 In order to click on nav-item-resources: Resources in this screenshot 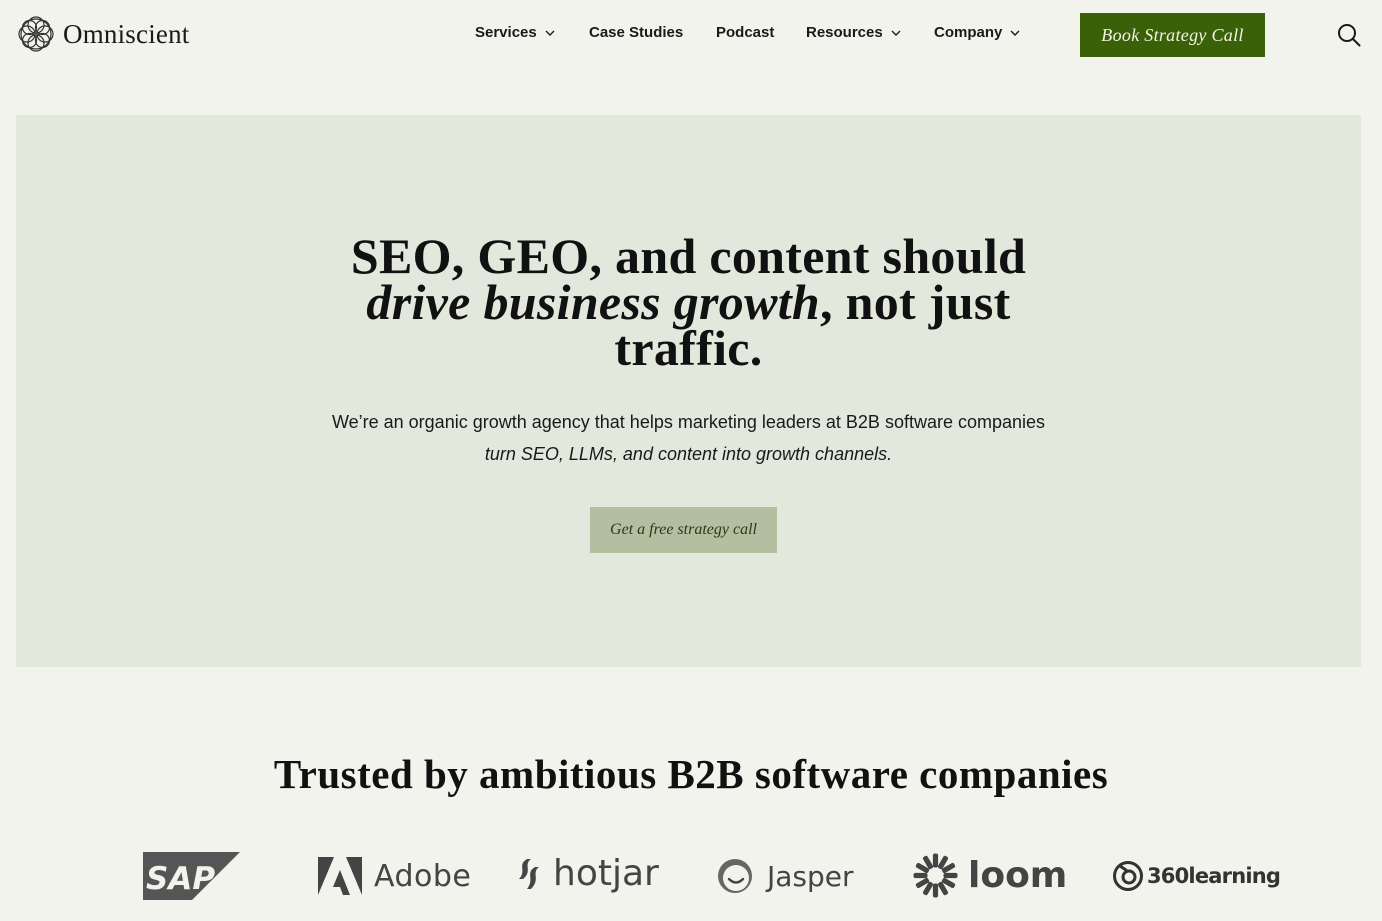, I will do `click(853, 32)`.